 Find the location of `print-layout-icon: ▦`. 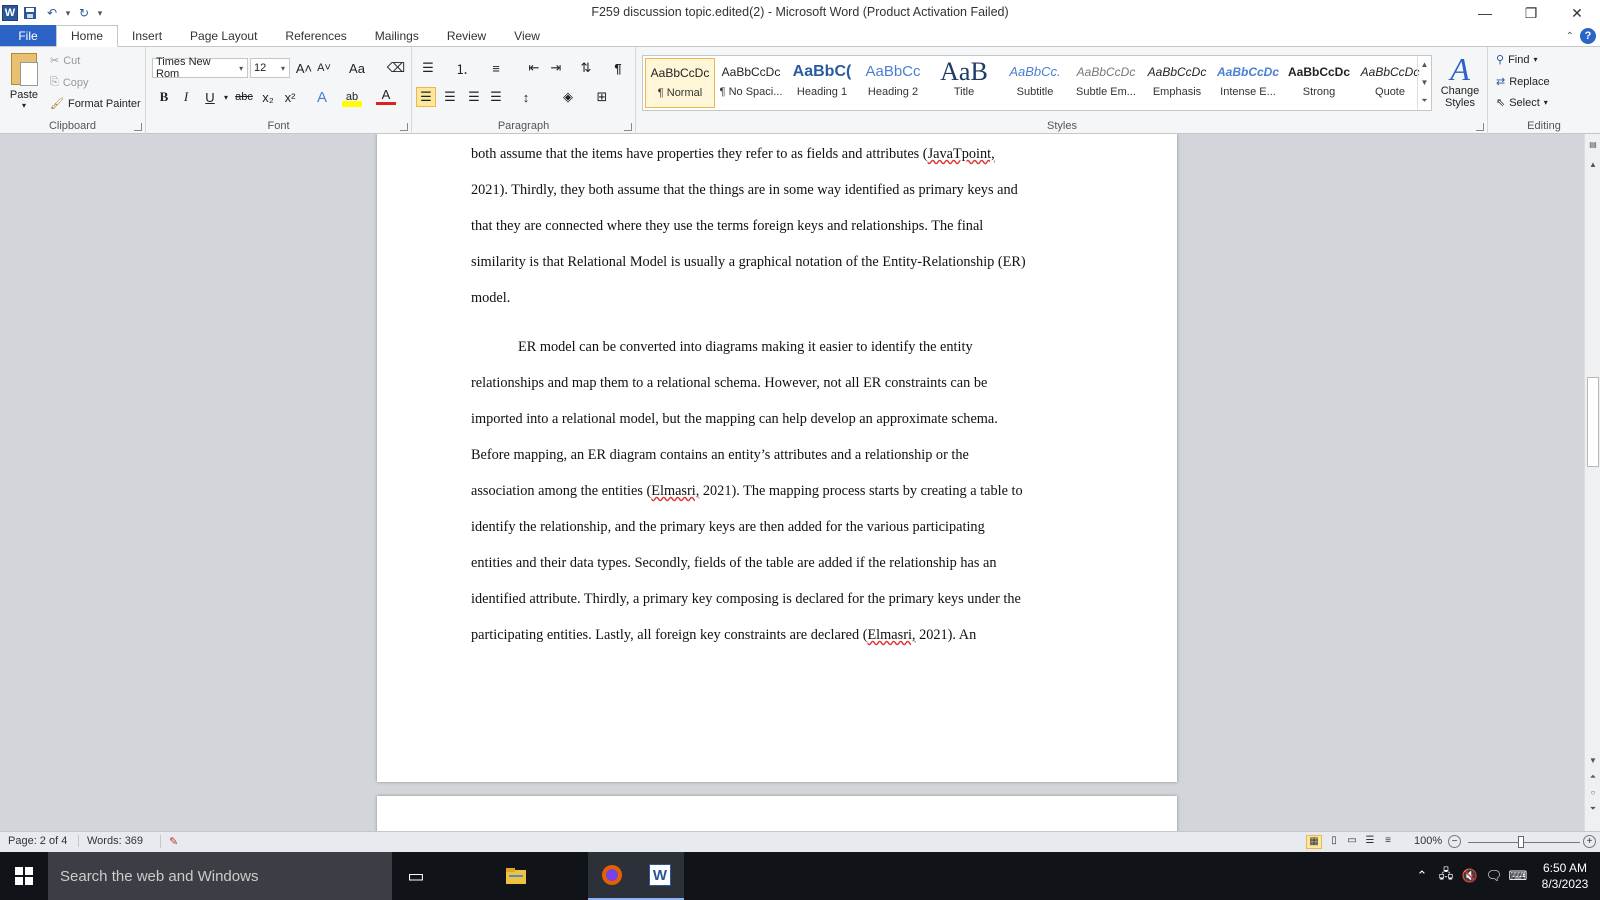

print-layout-icon: ▦ is located at coordinates (1314, 842).